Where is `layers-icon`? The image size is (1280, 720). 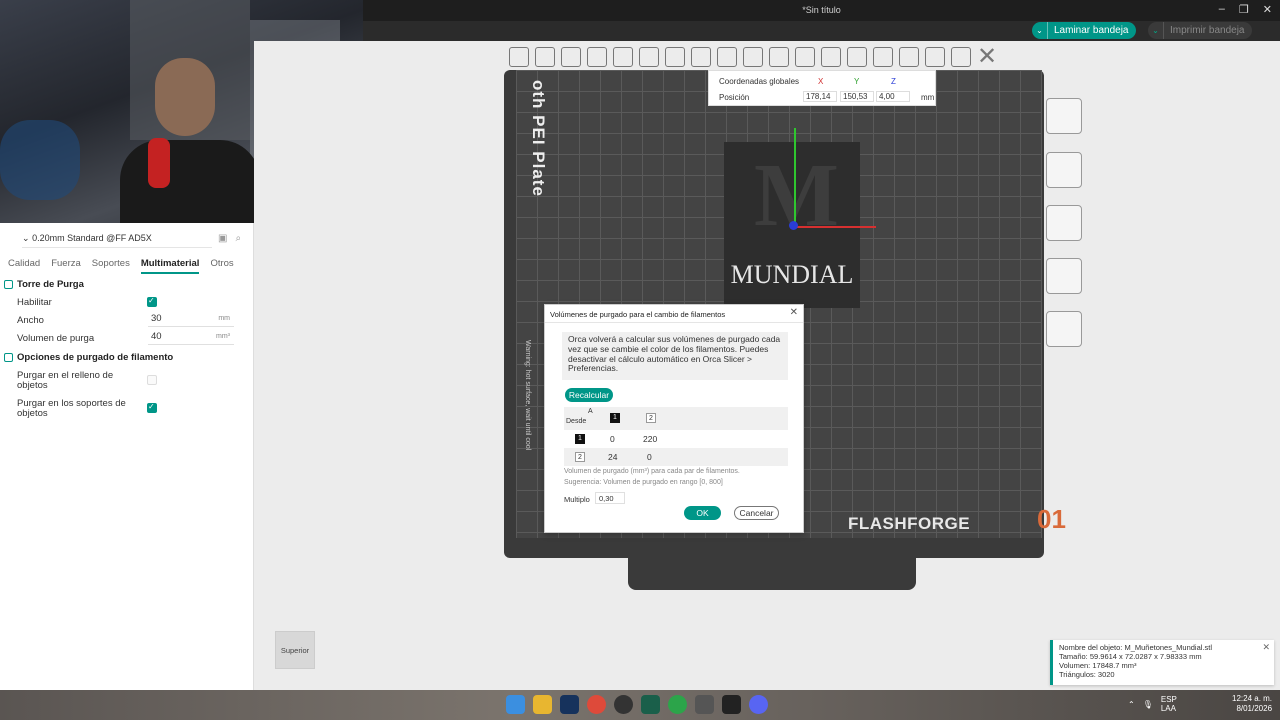
layers-icon is located at coordinates (649, 57).